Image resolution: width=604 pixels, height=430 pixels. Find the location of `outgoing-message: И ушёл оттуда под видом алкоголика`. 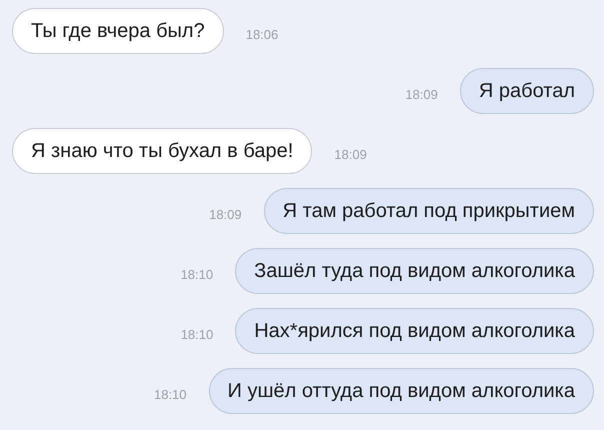

outgoing-message: И ушёл оттуда под видом алкоголика is located at coordinates (401, 391).